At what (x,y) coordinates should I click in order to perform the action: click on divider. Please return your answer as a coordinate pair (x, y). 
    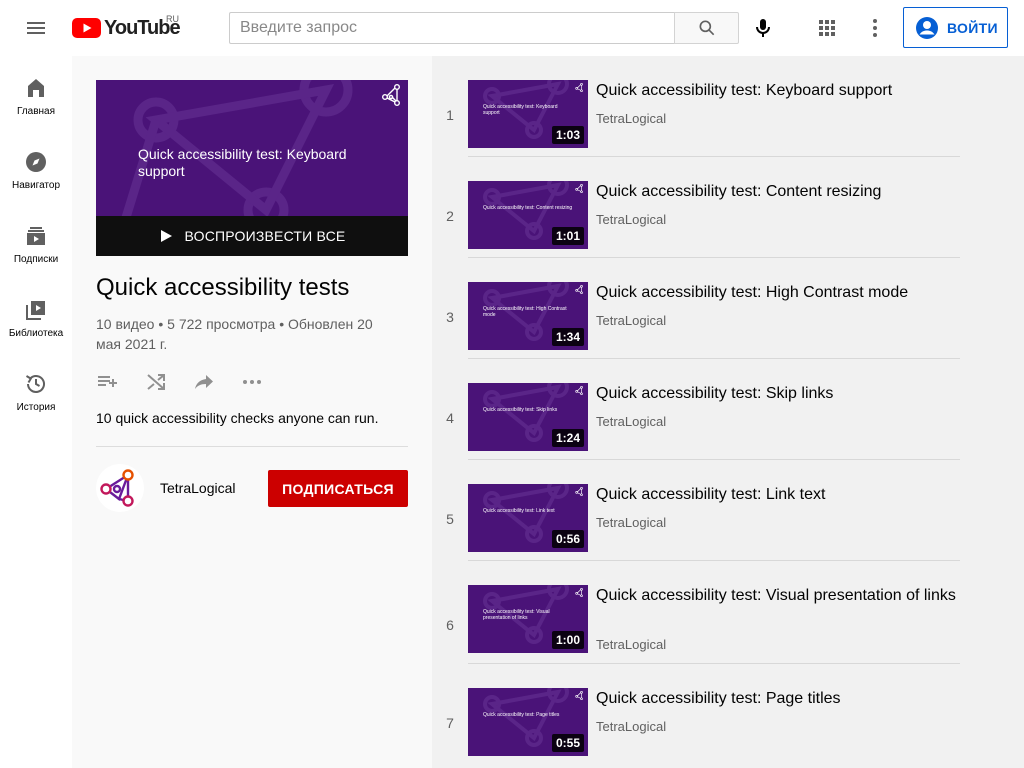
    Looking at the image, I should click on (252, 446).